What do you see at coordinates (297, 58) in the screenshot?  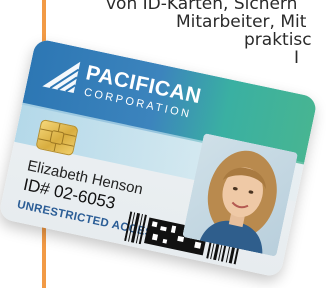 I see `background-text-line: I` at bounding box center [297, 58].